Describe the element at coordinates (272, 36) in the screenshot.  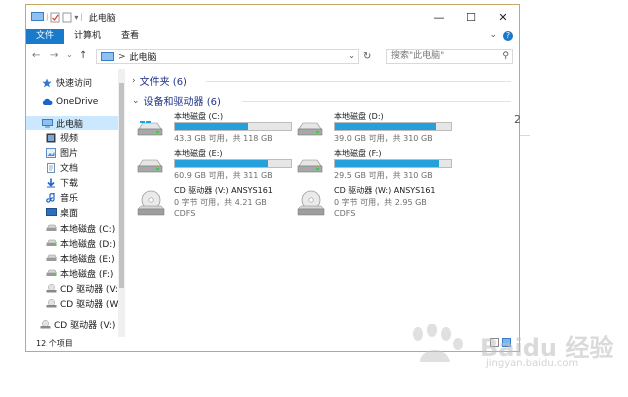
I see `ribbon-tabs: 文件 计算机 查看 ⌄ ?` at that location.